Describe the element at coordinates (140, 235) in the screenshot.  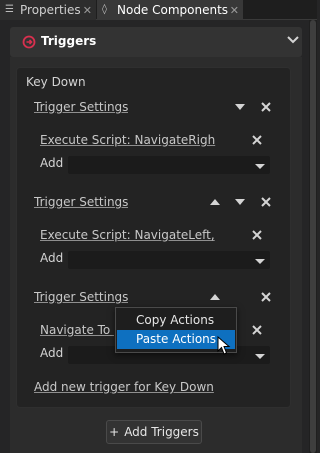
I see `action-link: Execute Script: NavigateLeft,` at that location.